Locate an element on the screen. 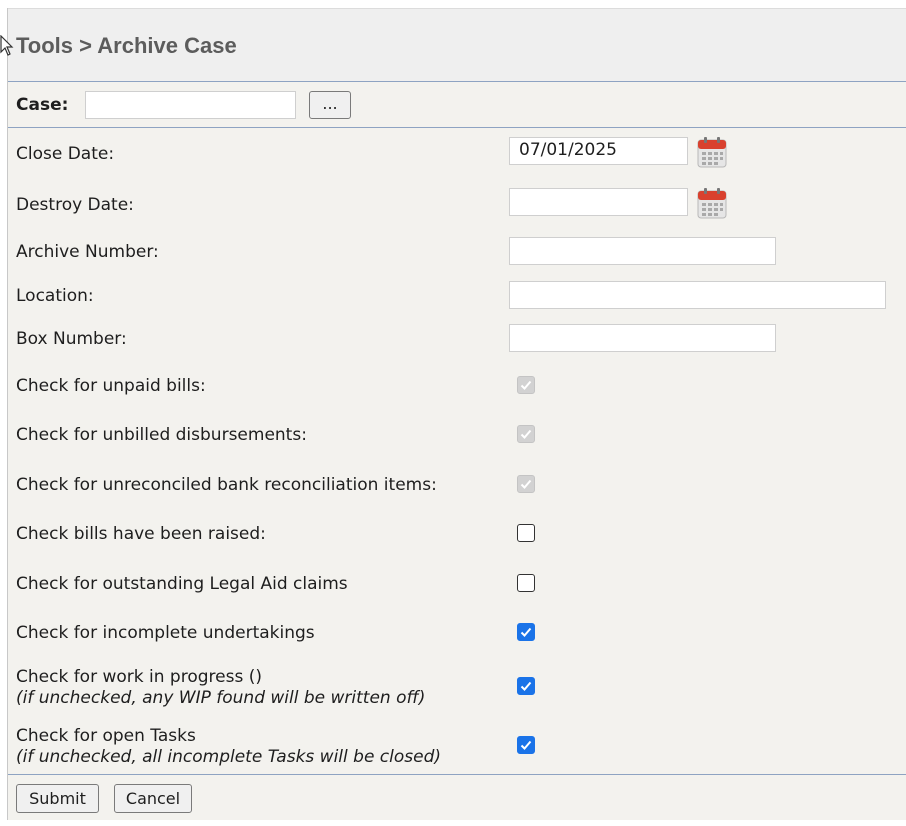 The height and width of the screenshot is (826, 906). title-bar: Tools > Archive Case is located at coordinates (453, 45).